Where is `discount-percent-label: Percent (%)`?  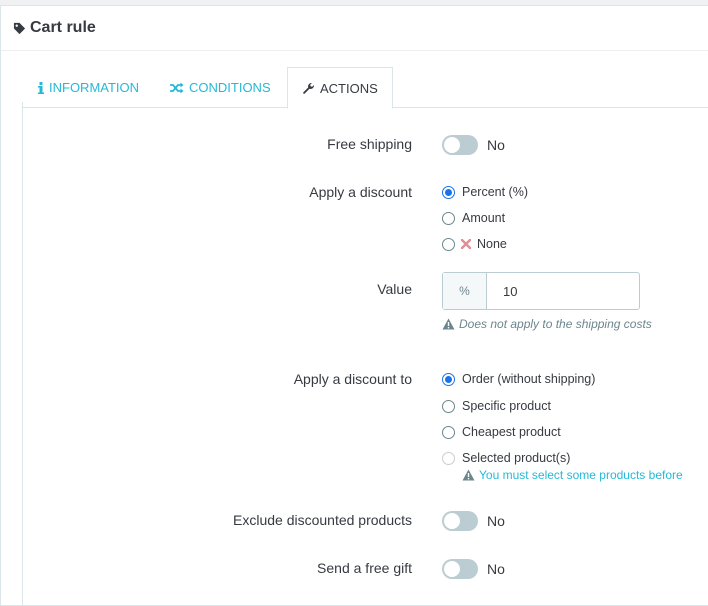
discount-percent-label: Percent (%) is located at coordinates (495, 192).